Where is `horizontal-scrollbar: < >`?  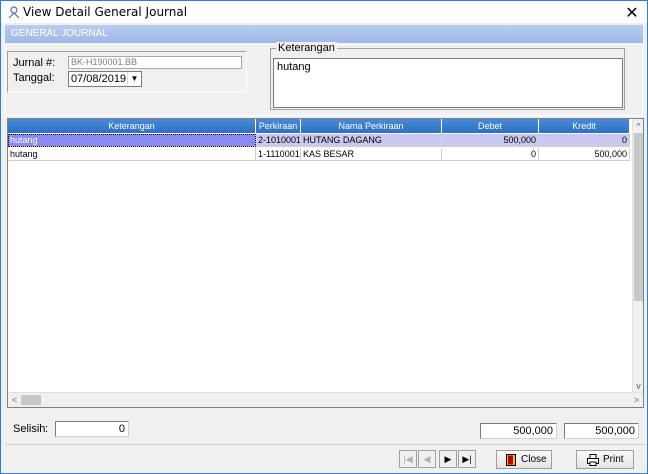
horizontal-scrollbar: < > is located at coordinates (325, 399).